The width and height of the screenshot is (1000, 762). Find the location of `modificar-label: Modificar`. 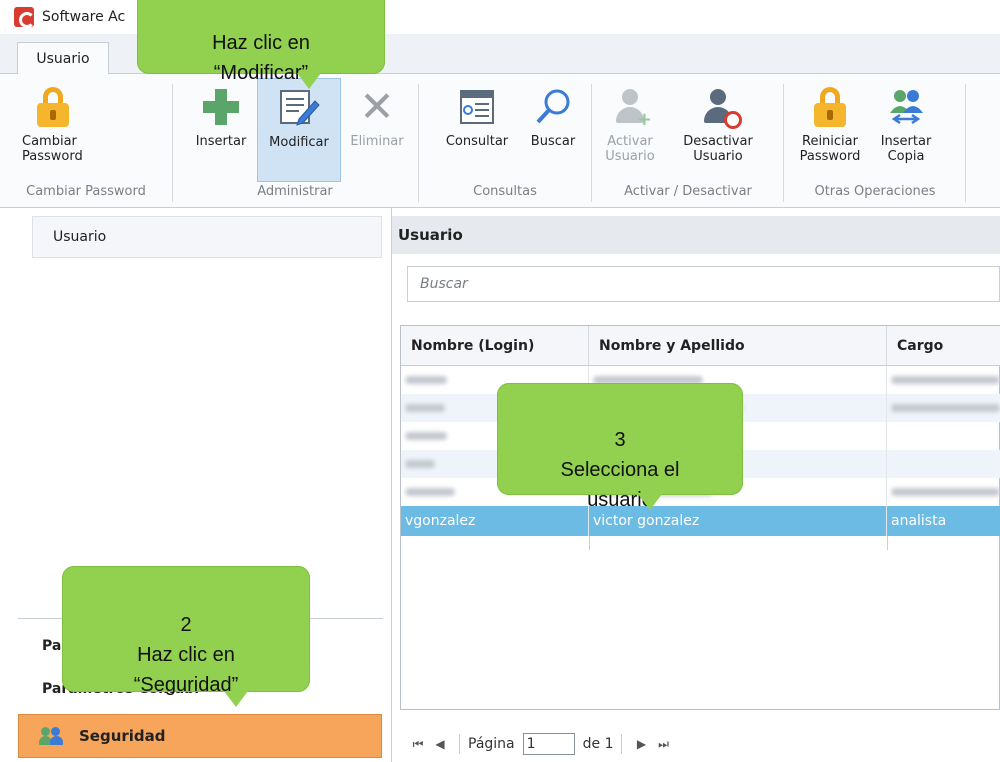

modificar-label: Modificar is located at coordinates (299, 142).